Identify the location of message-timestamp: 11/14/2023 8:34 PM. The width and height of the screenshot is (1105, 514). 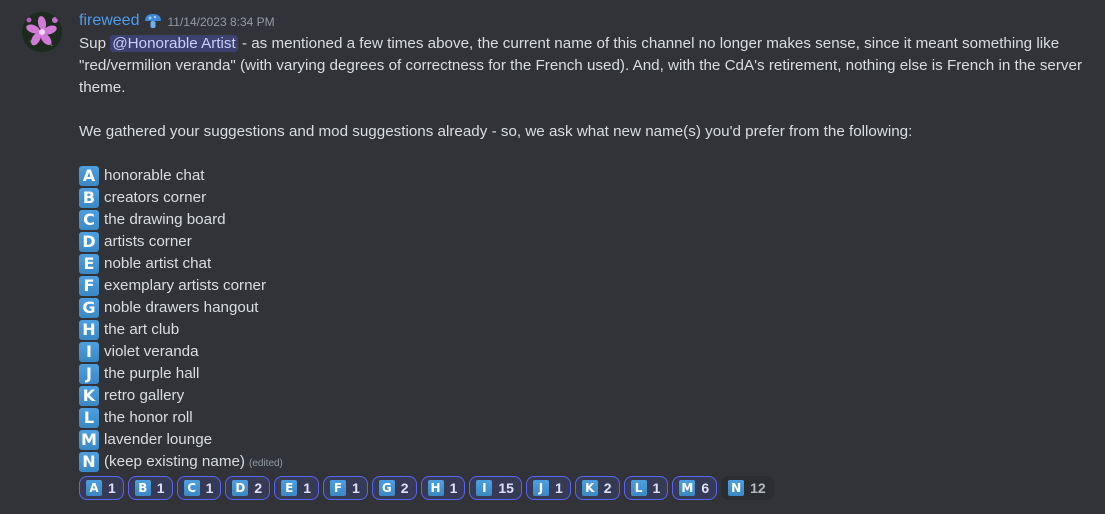
(220, 22).